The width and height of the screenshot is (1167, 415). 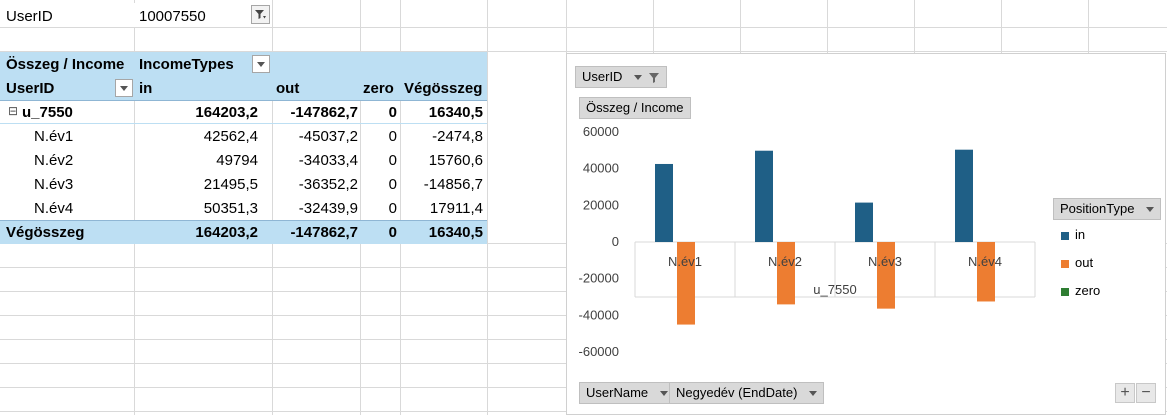 What do you see at coordinates (230, 184) in the screenshot?
I see `row-value-in: 21495,5` at bounding box center [230, 184].